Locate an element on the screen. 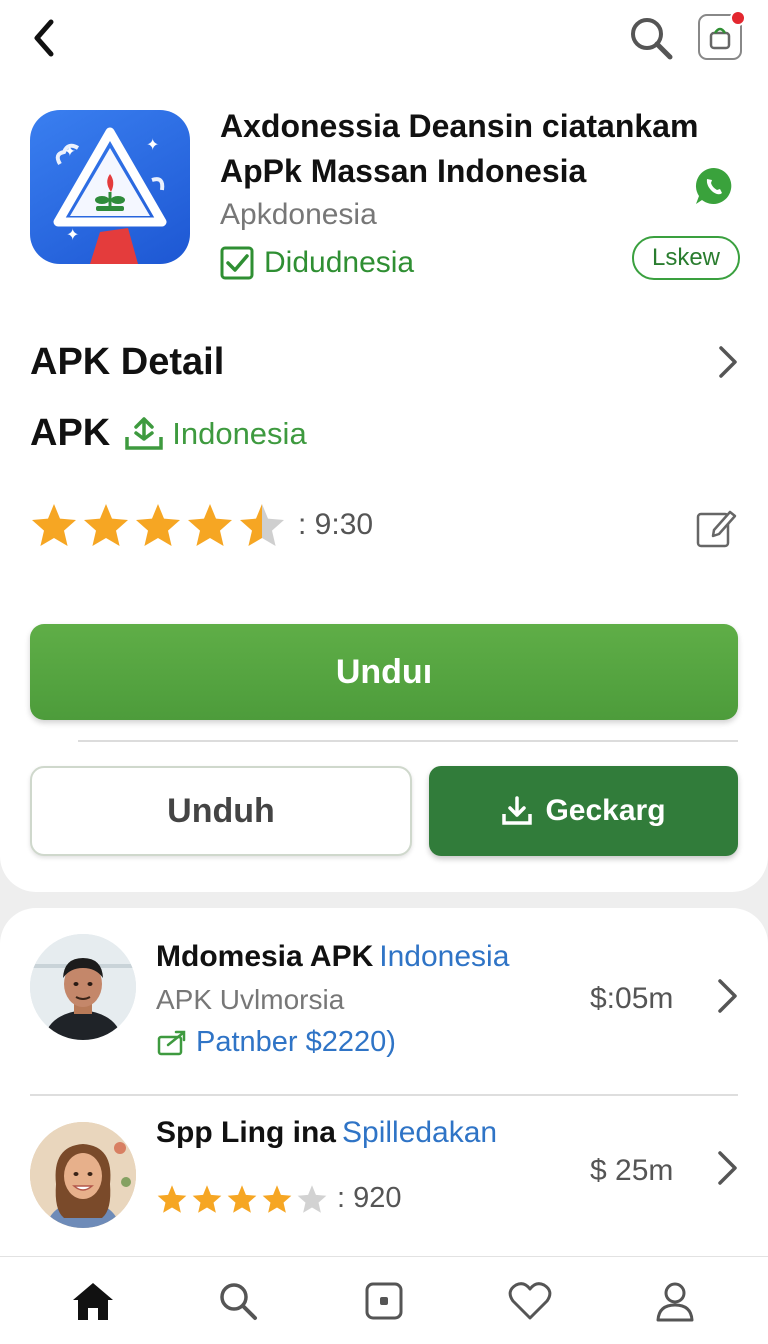  item-subtitle: APK Uvlmorsia is located at coordinates (250, 999).